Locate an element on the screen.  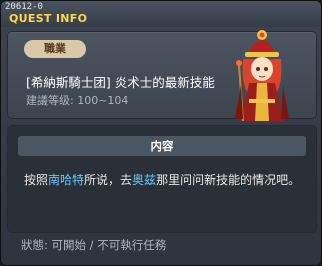
quest-name: [希納斯騎士团] 炎术士的最新技能 is located at coordinates (120, 82).